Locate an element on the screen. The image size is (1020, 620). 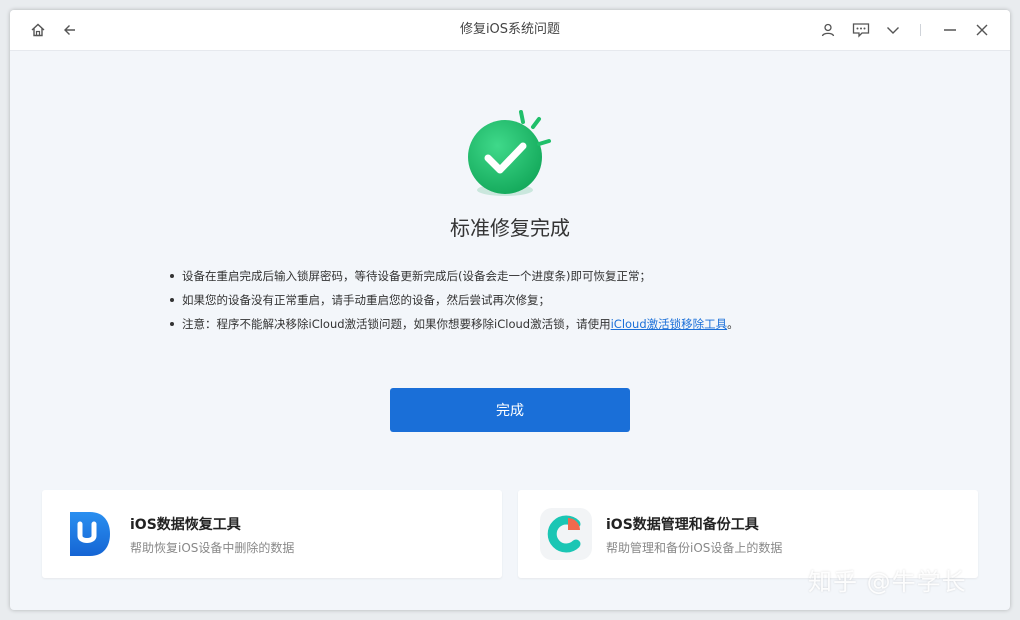
icarefone-logo-icon is located at coordinates (566, 534).